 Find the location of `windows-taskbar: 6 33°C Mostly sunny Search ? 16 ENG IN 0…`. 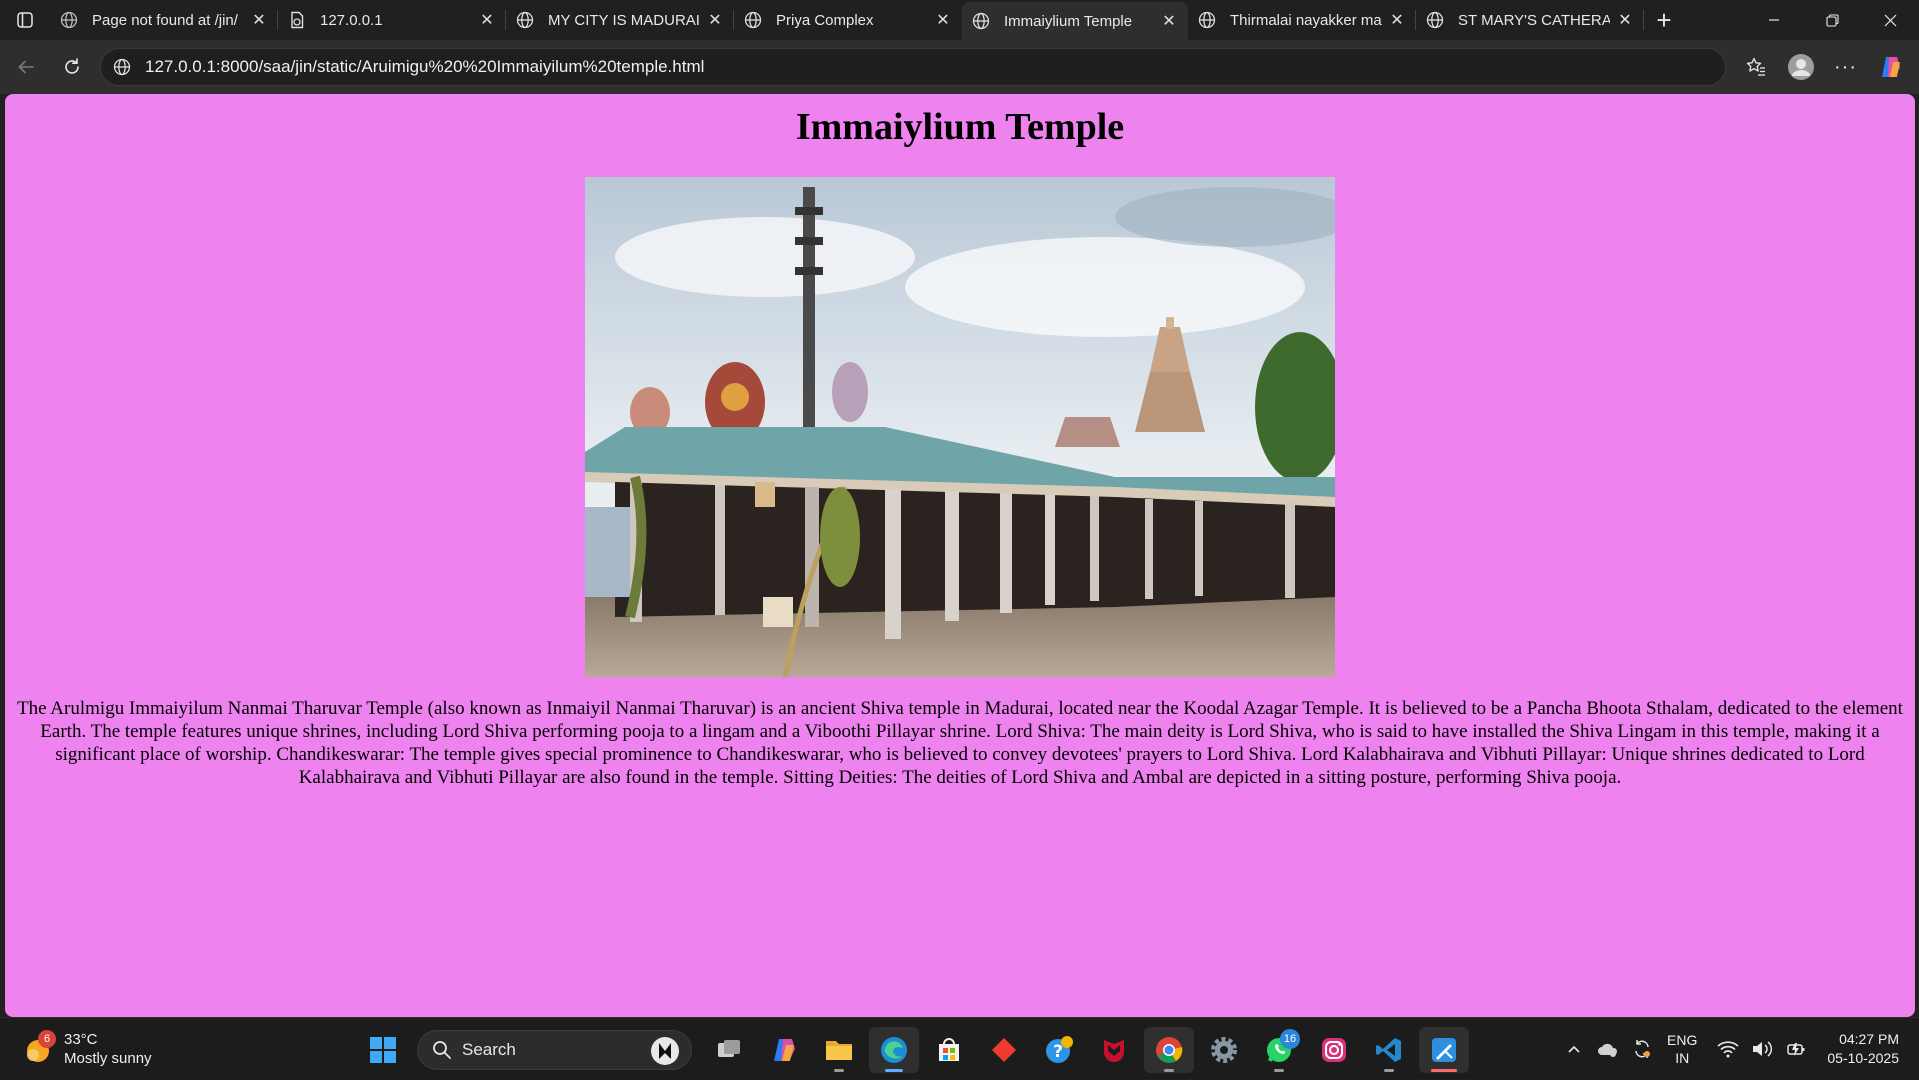

windows-taskbar: 6 33°C Mostly sunny Search ? 16 ENG IN 0… is located at coordinates (959, 1048).